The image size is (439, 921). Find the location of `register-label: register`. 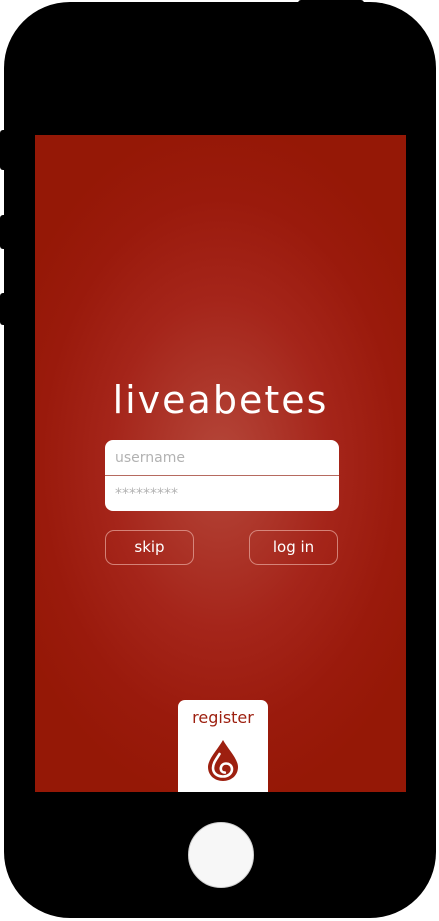

register-label: register is located at coordinates (223, 717).